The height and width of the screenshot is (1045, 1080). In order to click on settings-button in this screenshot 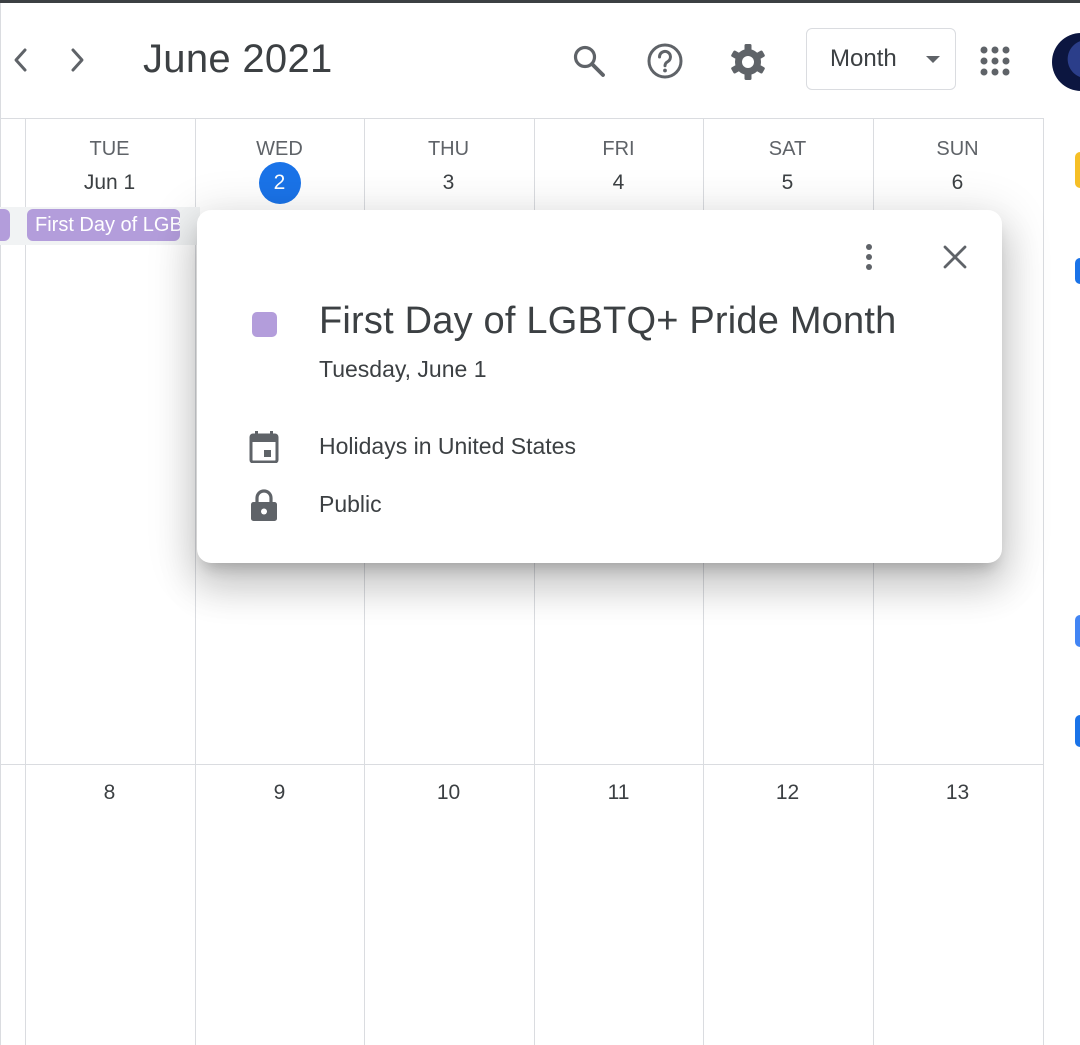, I will do `click(748, 62)`.